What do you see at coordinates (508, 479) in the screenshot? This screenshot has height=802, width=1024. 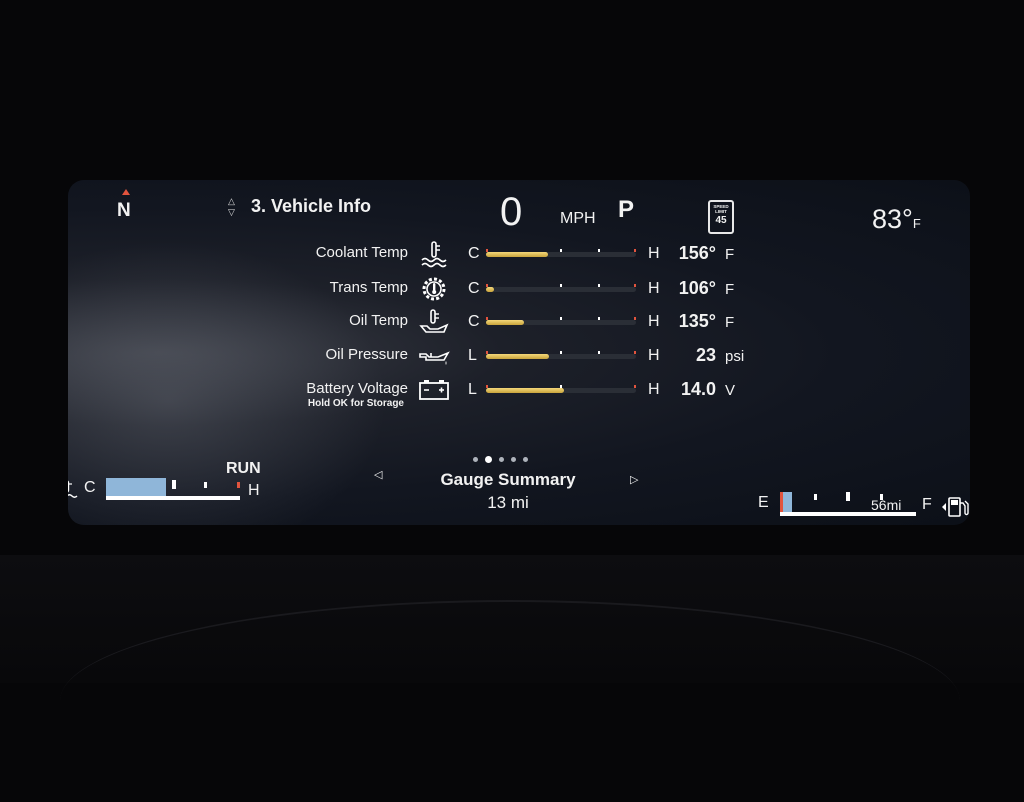 I see `page-title: Gauge Summary` at bounding box center [508, 479].